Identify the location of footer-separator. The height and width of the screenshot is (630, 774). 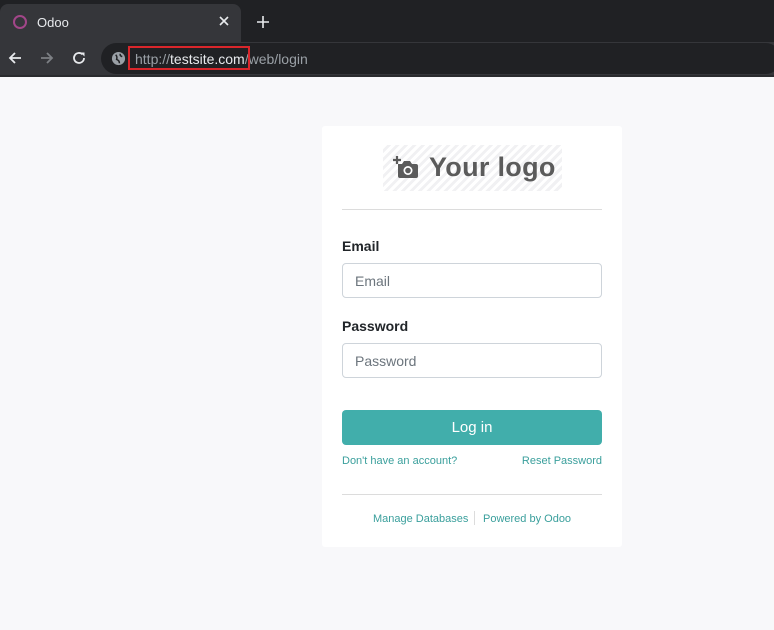
(474, 518).